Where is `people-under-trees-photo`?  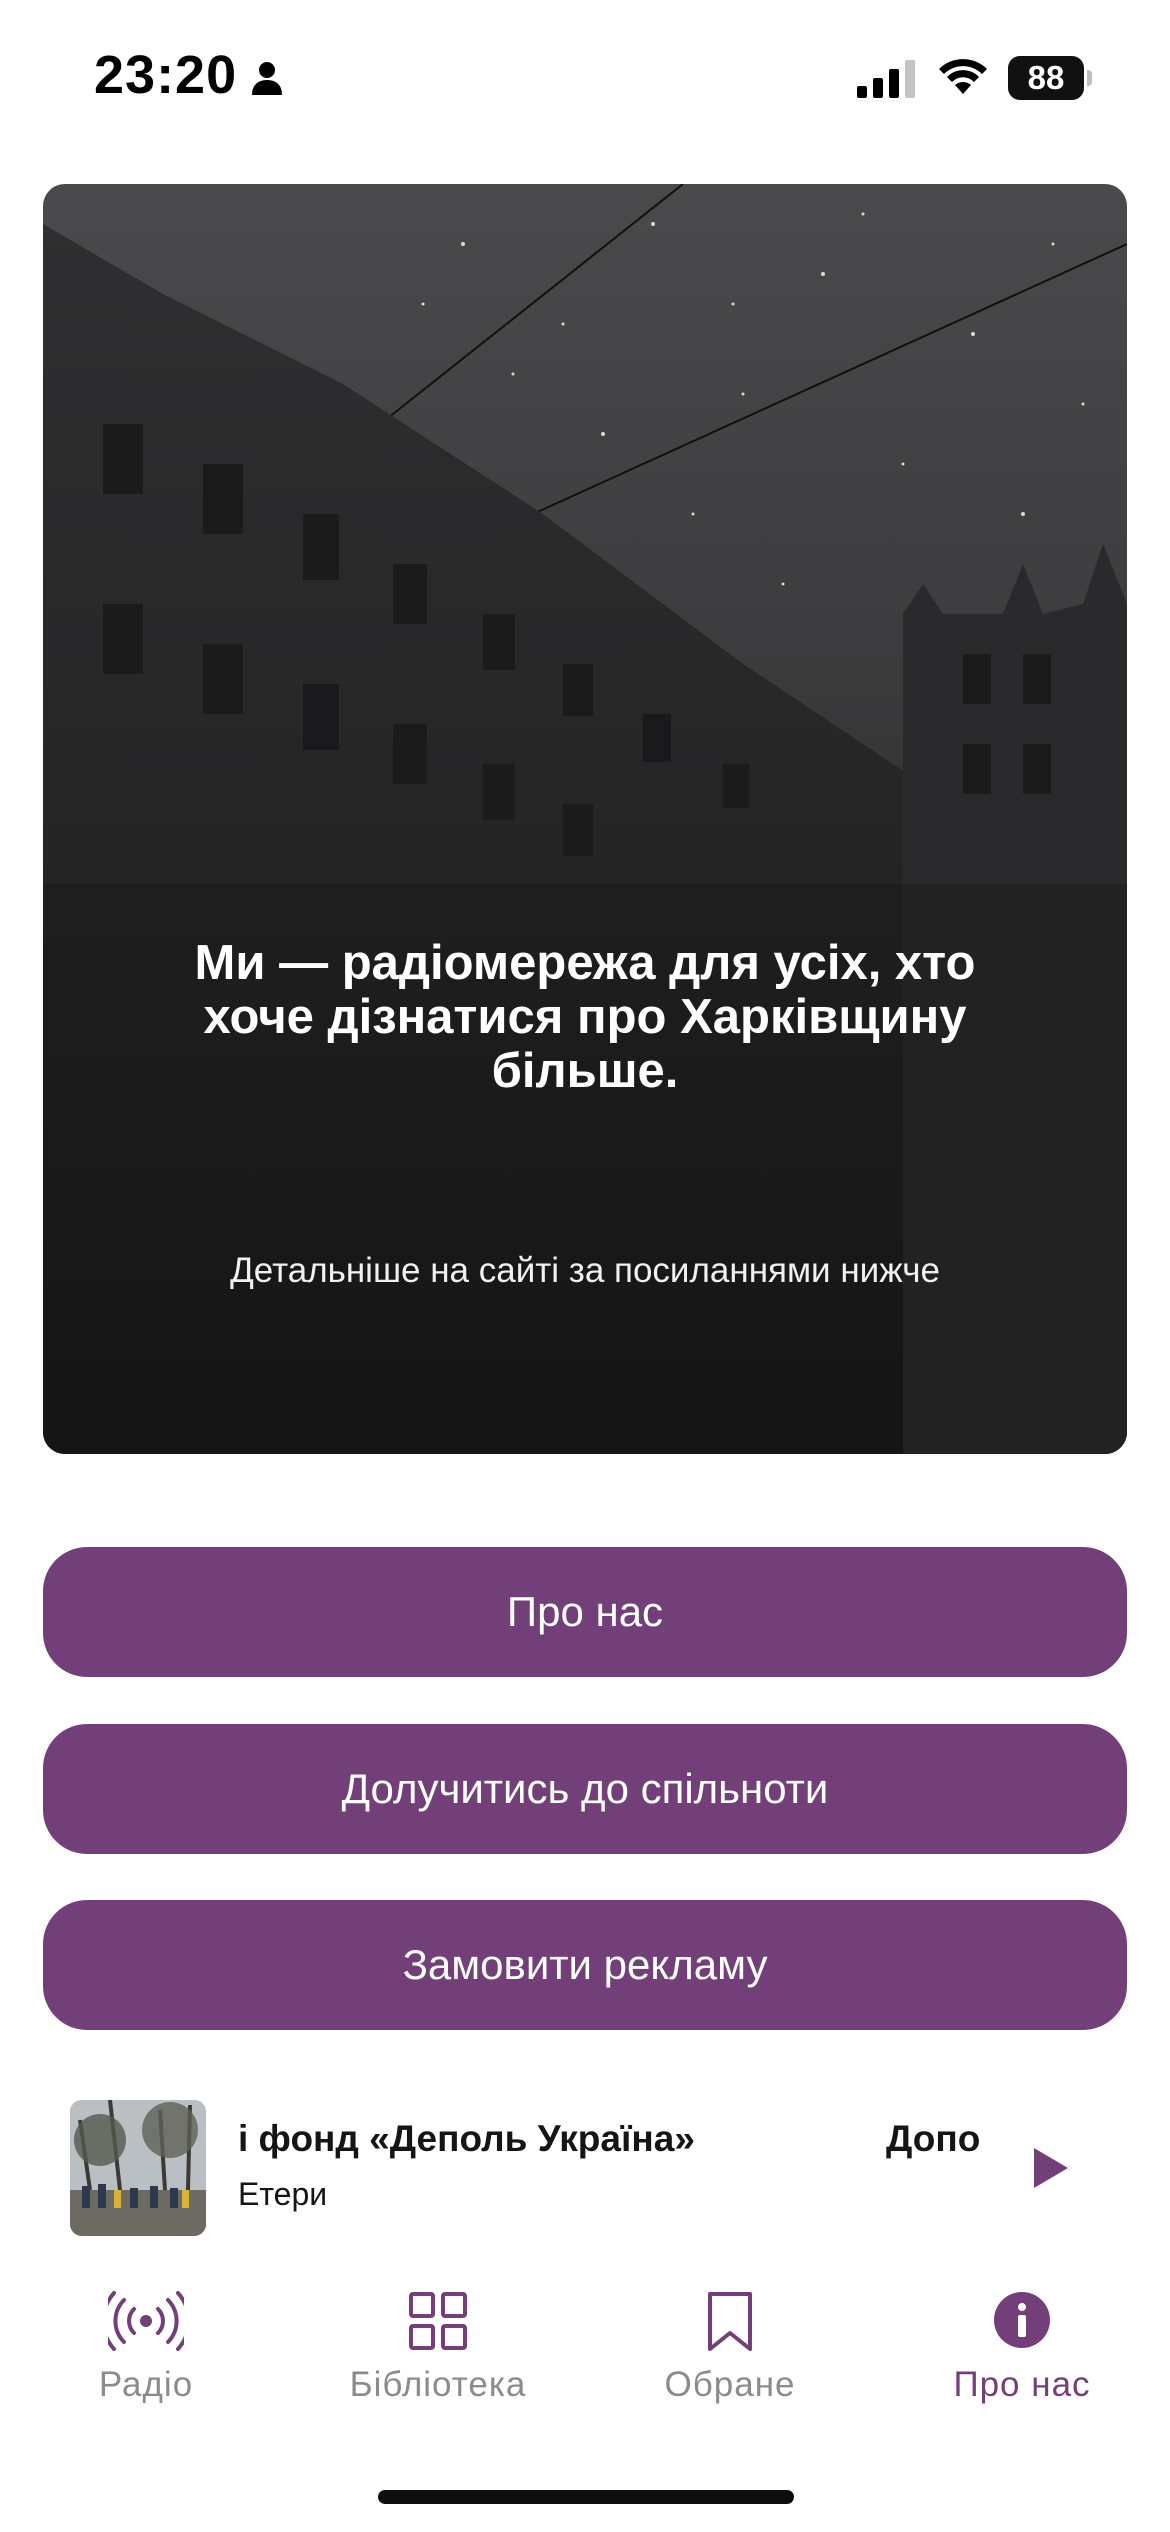 people-under-trees-photo is located at coordinates (138, 2168).